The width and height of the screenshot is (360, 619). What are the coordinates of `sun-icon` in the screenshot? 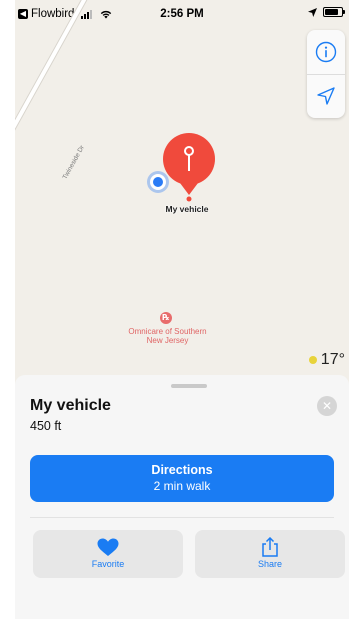 It's located at (312, 360).